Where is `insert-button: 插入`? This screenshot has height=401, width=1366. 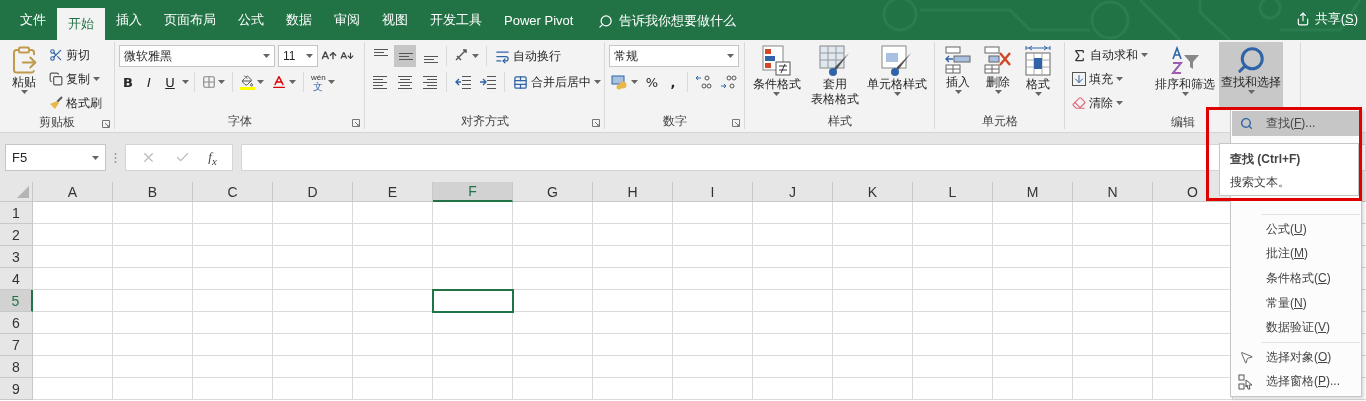
insert-button: 插入 is located at coordinates (958, 76).